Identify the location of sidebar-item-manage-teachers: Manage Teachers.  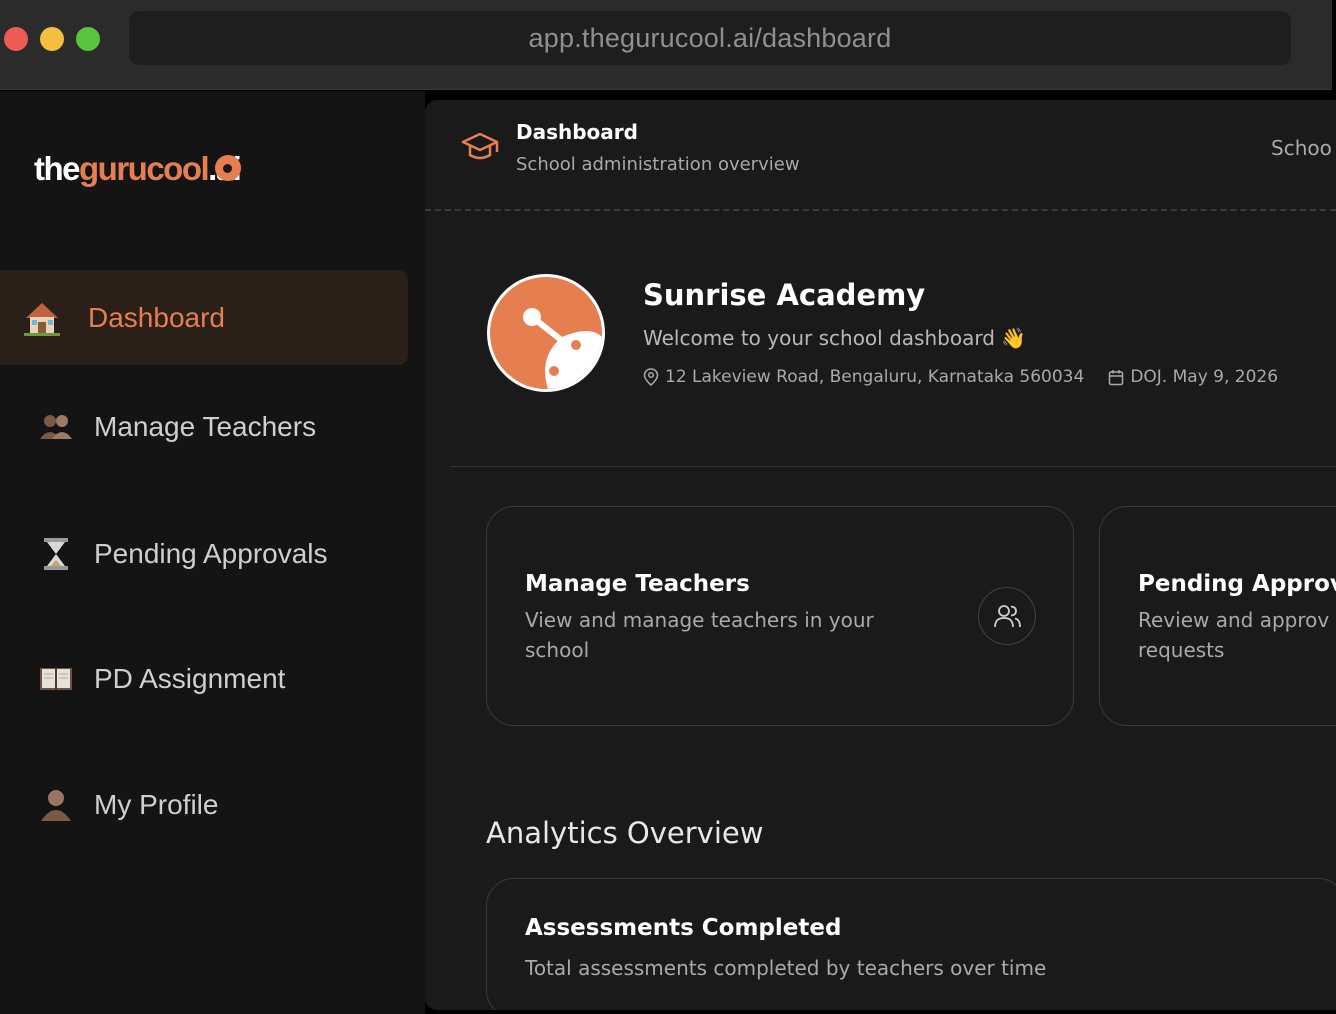
(204, 426).